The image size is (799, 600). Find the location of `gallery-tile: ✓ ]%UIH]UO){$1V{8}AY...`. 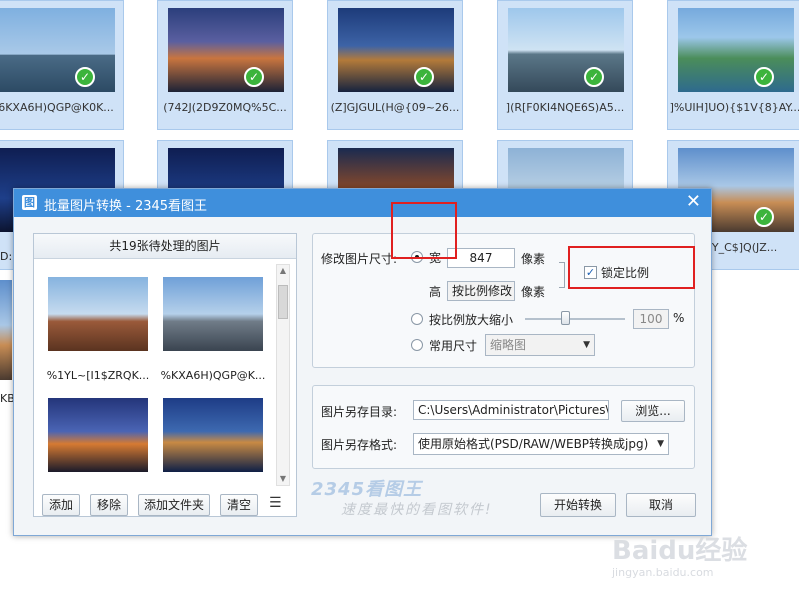

gallery-tile: ✓ ]%UIH]UO){$1V{8}AY... is located at coordinates (733, 65).